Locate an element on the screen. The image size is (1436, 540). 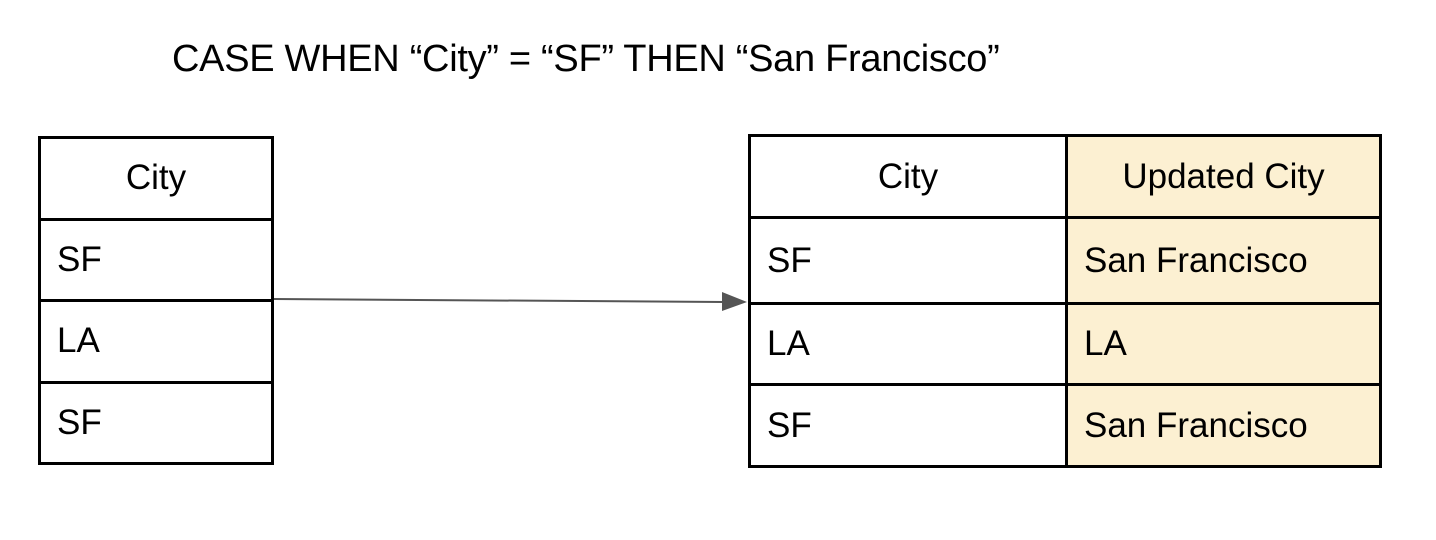
arrow-line is located at coordinates (499, 300).